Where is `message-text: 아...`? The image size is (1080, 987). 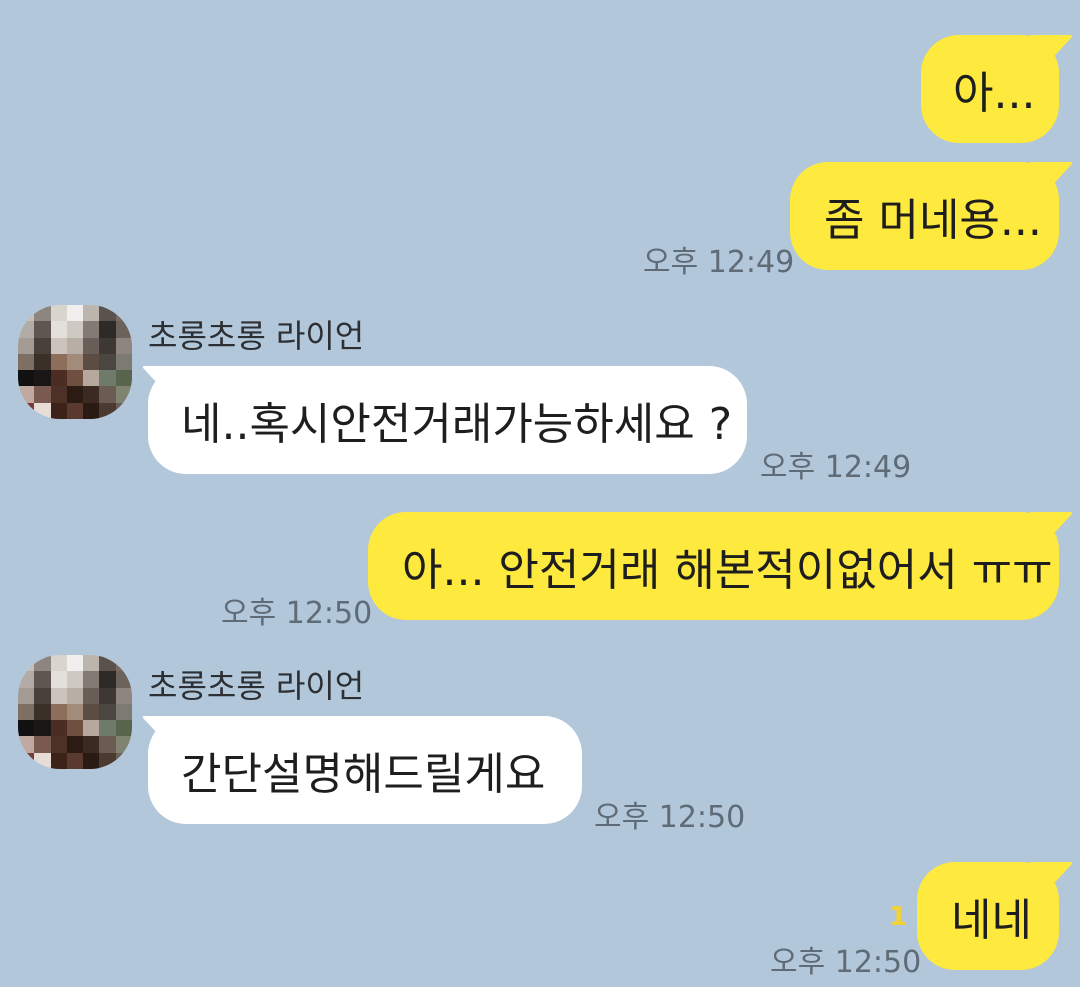 message-text: 아... is located at coordinates (994, 93).